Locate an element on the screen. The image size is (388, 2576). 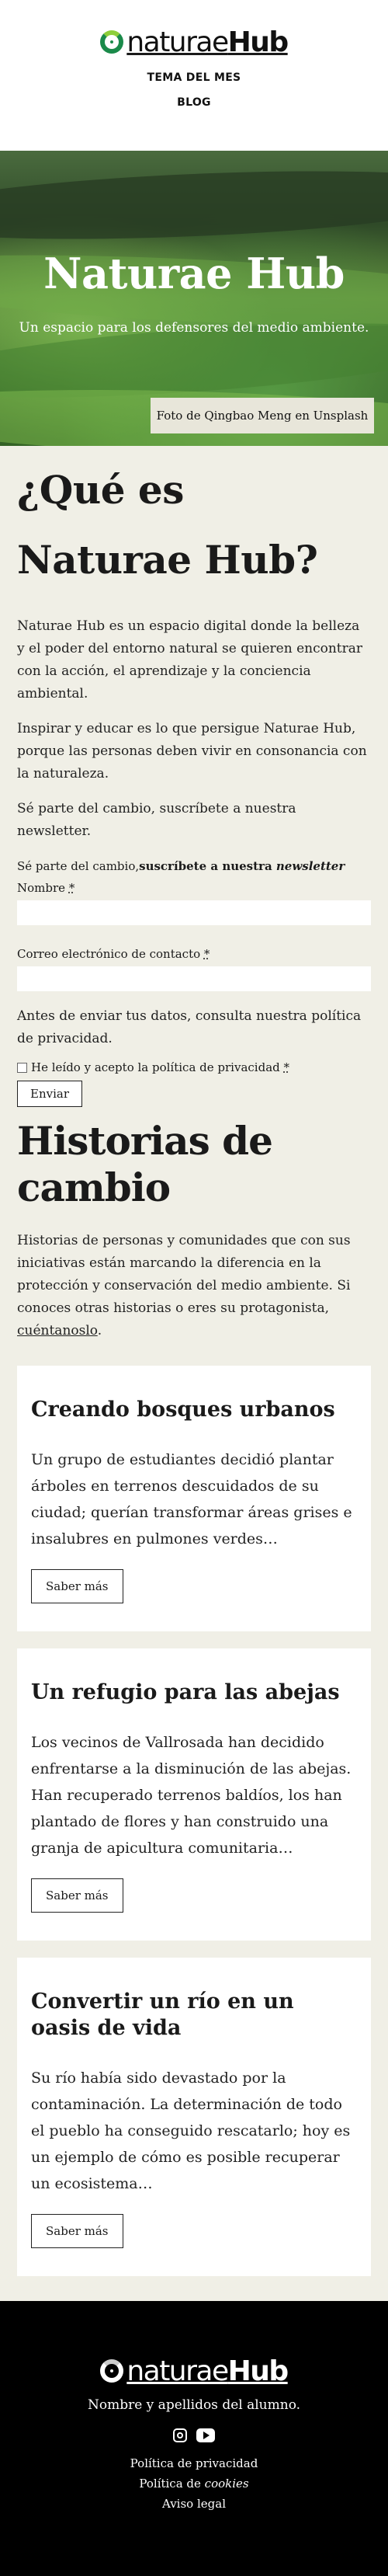
instagram-icon is located at coordinates (180, 2435).